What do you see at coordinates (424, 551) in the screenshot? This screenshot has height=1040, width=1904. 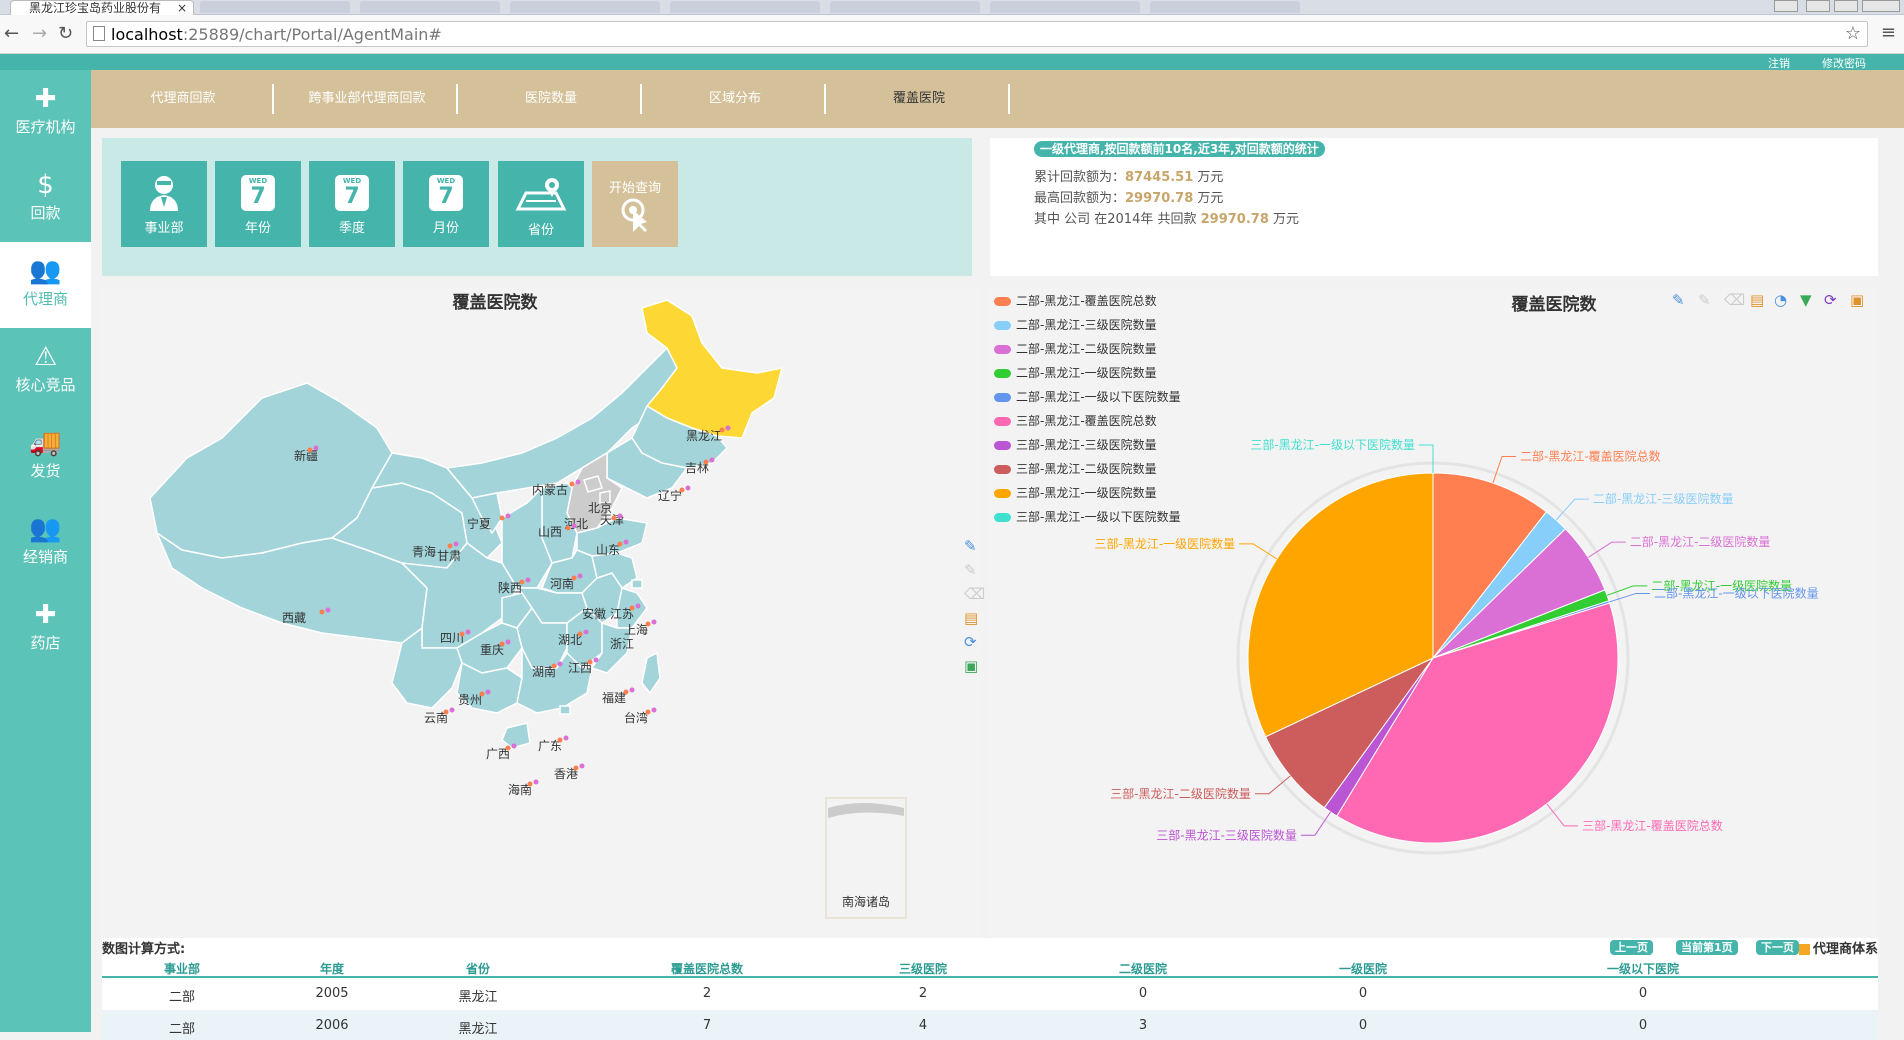 I see `label-qinghai: 青海` at bounding box center [424, 551].